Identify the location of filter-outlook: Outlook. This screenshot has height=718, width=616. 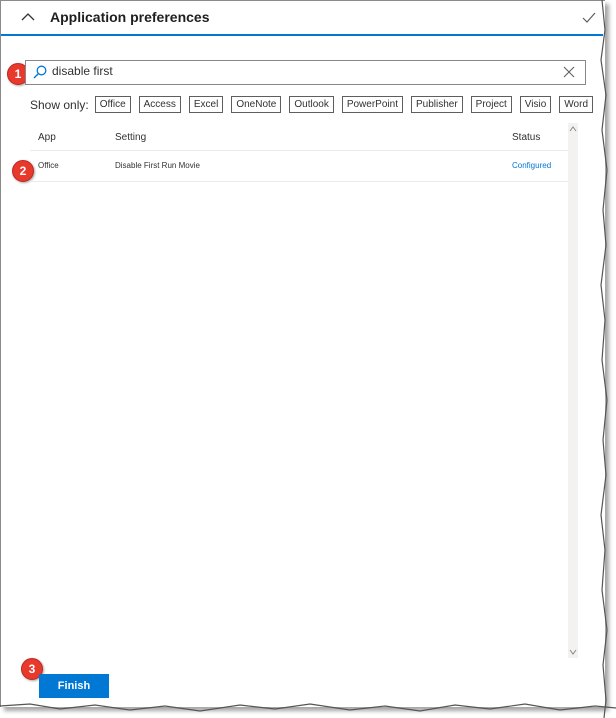
(311, 104).